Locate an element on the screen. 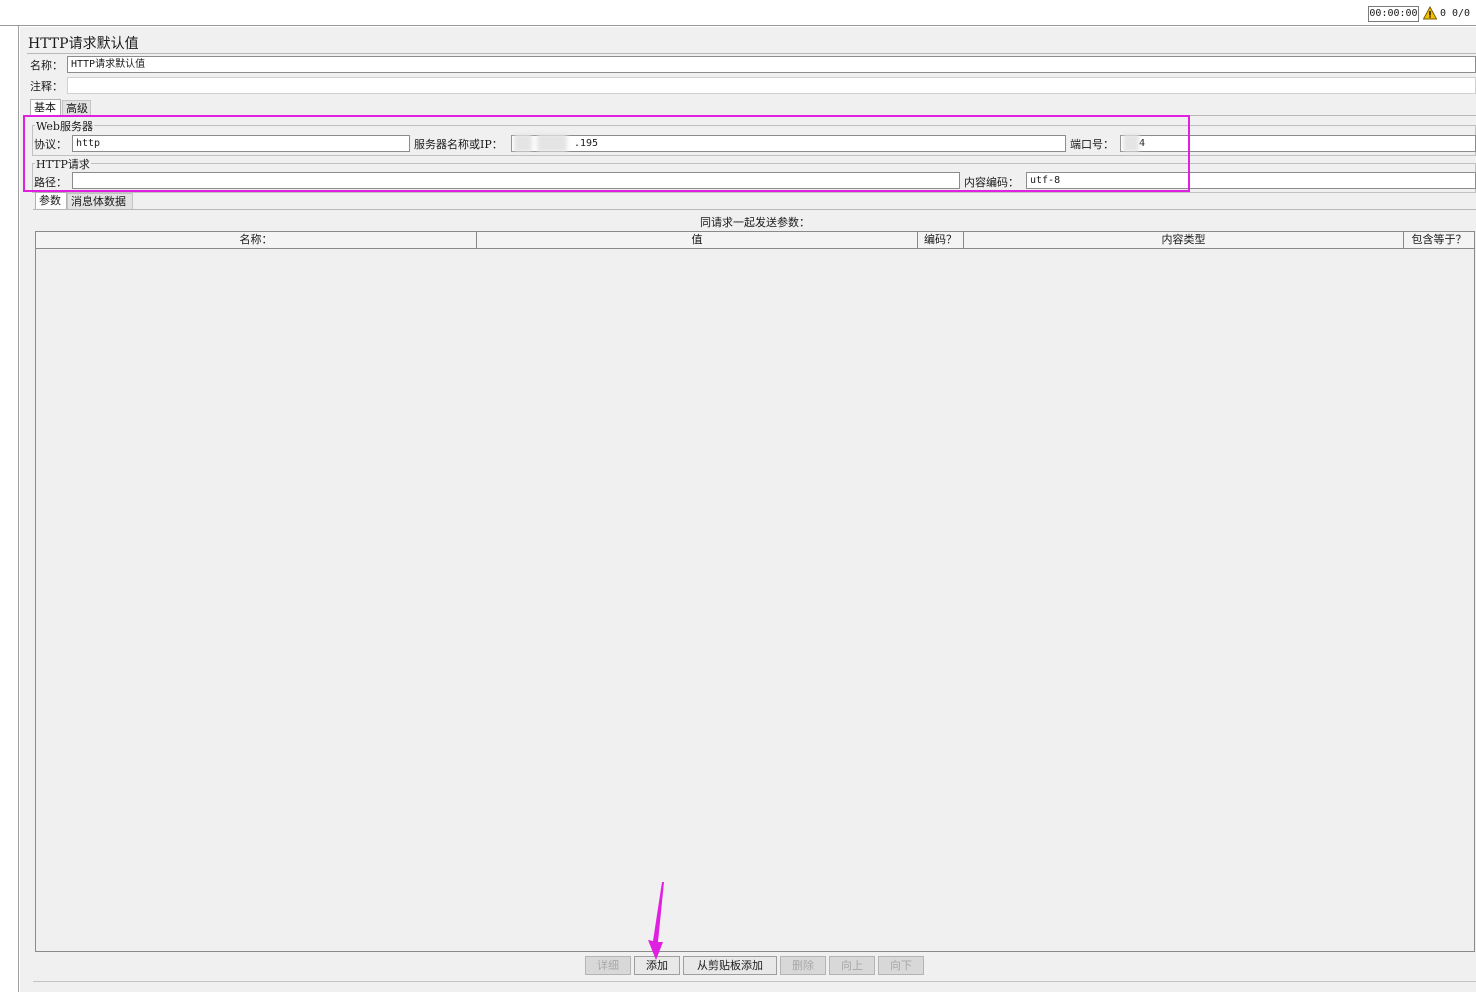 The image size is (1476, 992). tab-parameters: 参数 is located at coordinates (51, 200).